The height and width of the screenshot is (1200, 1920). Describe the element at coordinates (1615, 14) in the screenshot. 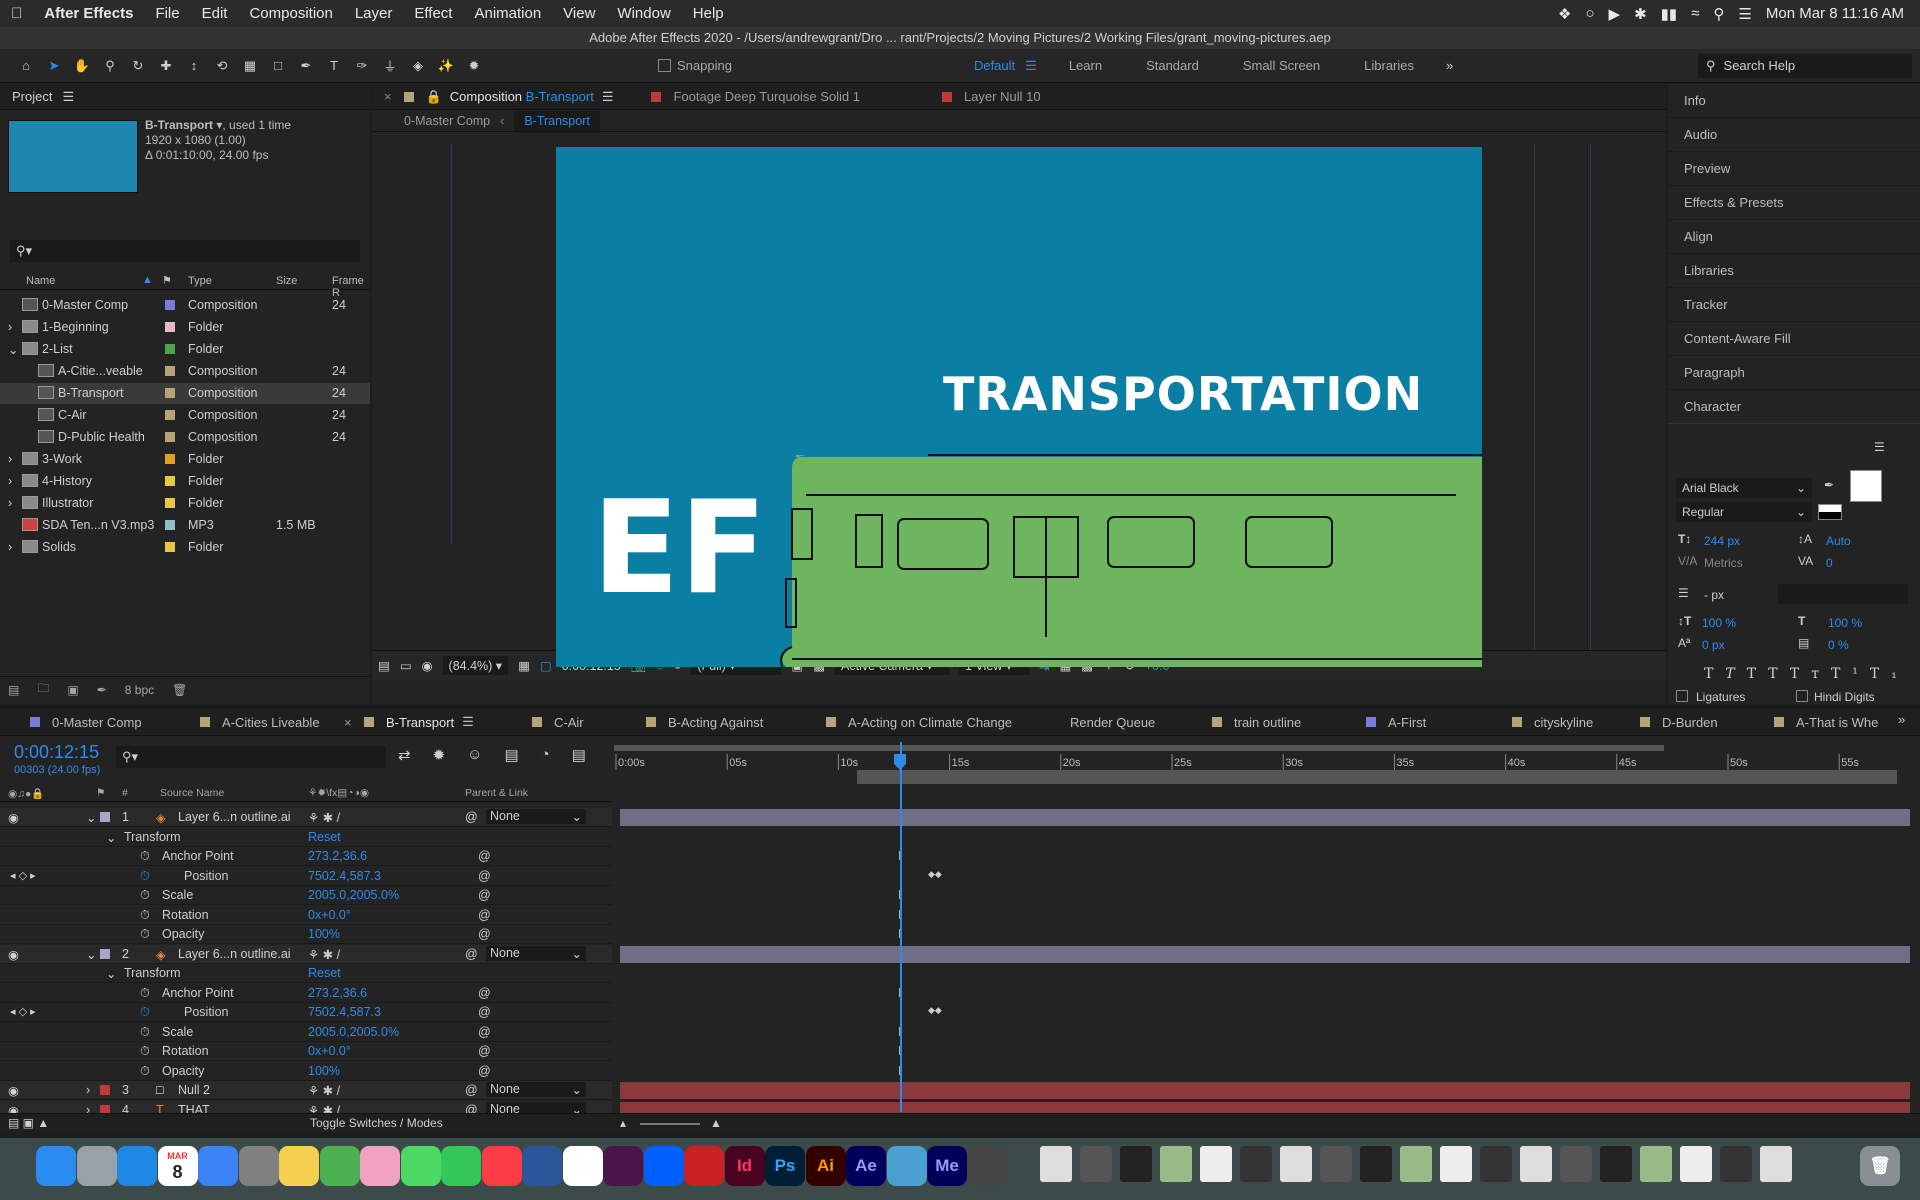

I see `play-icon: ▶` at that location.